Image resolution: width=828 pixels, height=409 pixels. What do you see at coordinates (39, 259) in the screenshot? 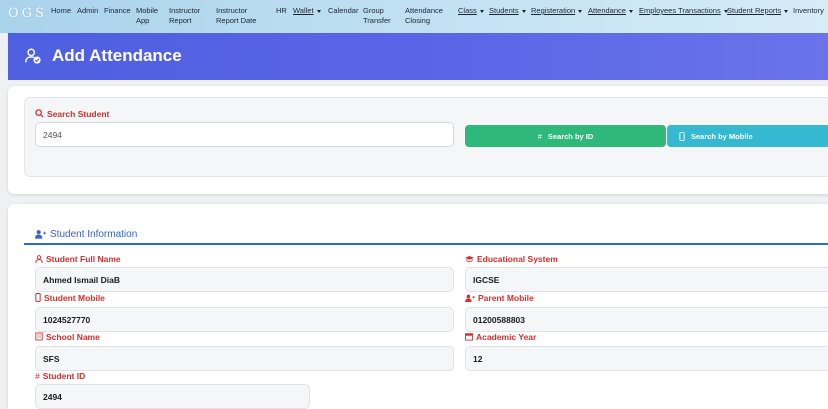
I see `user-icon` at bounding box center [39, 259].